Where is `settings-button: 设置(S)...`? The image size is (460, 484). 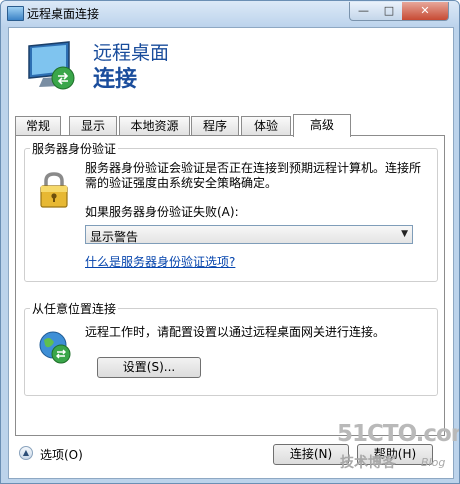
settings-button: 设置(S)... is located at coordinates (149, 367).